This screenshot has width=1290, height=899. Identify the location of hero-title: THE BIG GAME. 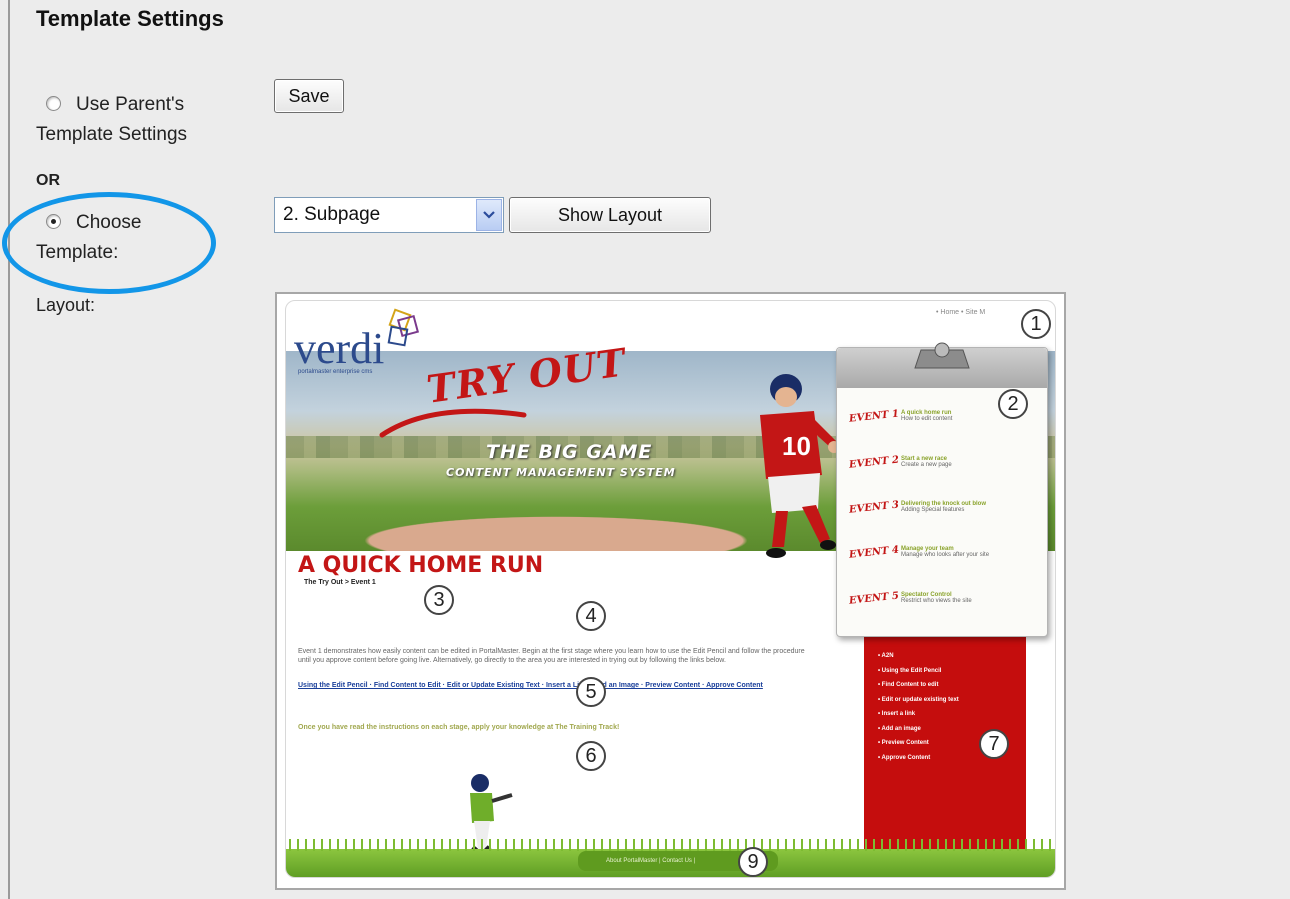
(569, 452).